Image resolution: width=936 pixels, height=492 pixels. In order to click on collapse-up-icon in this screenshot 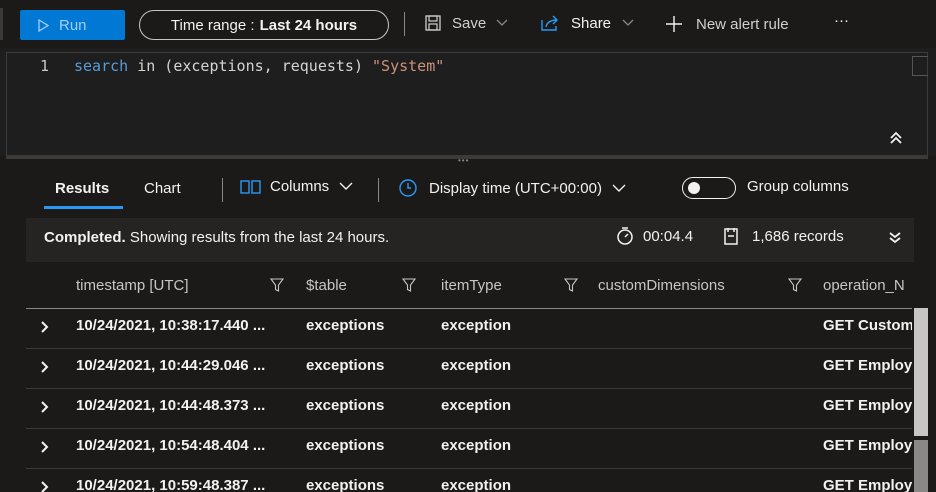, I will do `click(896, 138)`.